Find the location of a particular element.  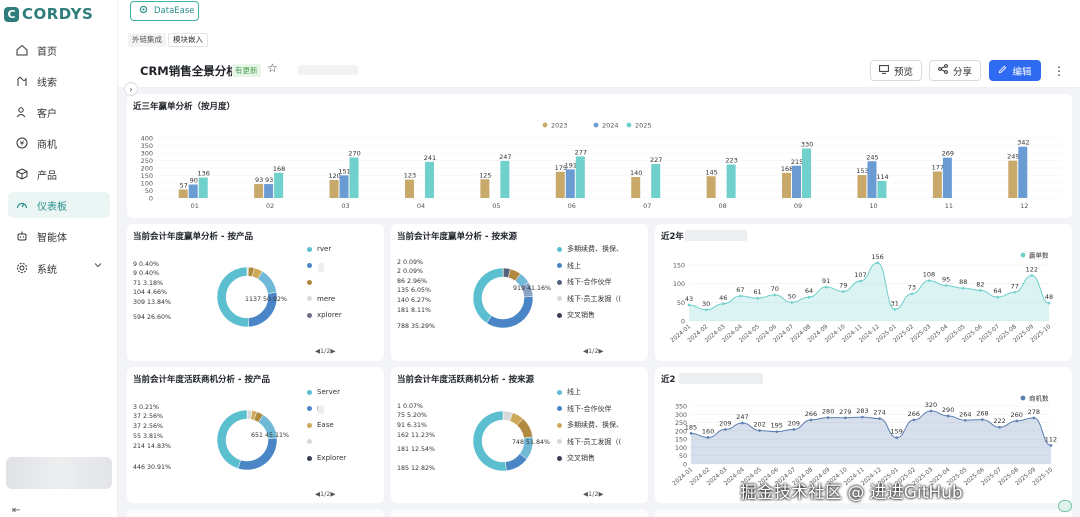

tab-external-link: 外链集成 is located at coordinates (147, 40).